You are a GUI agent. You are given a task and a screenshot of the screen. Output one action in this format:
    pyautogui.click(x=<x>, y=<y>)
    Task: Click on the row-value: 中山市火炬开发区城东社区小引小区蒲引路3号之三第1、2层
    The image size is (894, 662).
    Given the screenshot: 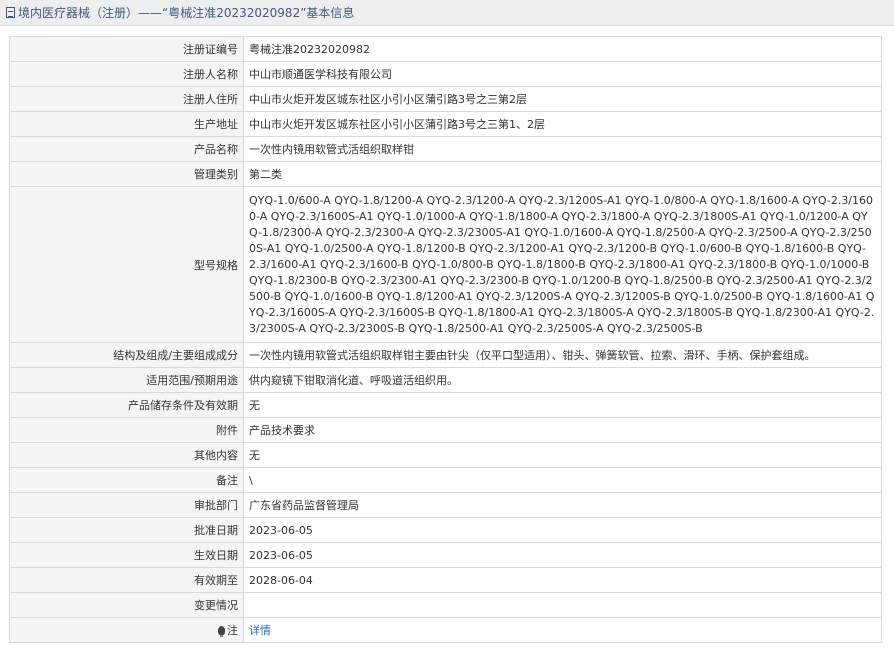 What is the action you would take?
    pyautogui.click(x=562, y=124)
    